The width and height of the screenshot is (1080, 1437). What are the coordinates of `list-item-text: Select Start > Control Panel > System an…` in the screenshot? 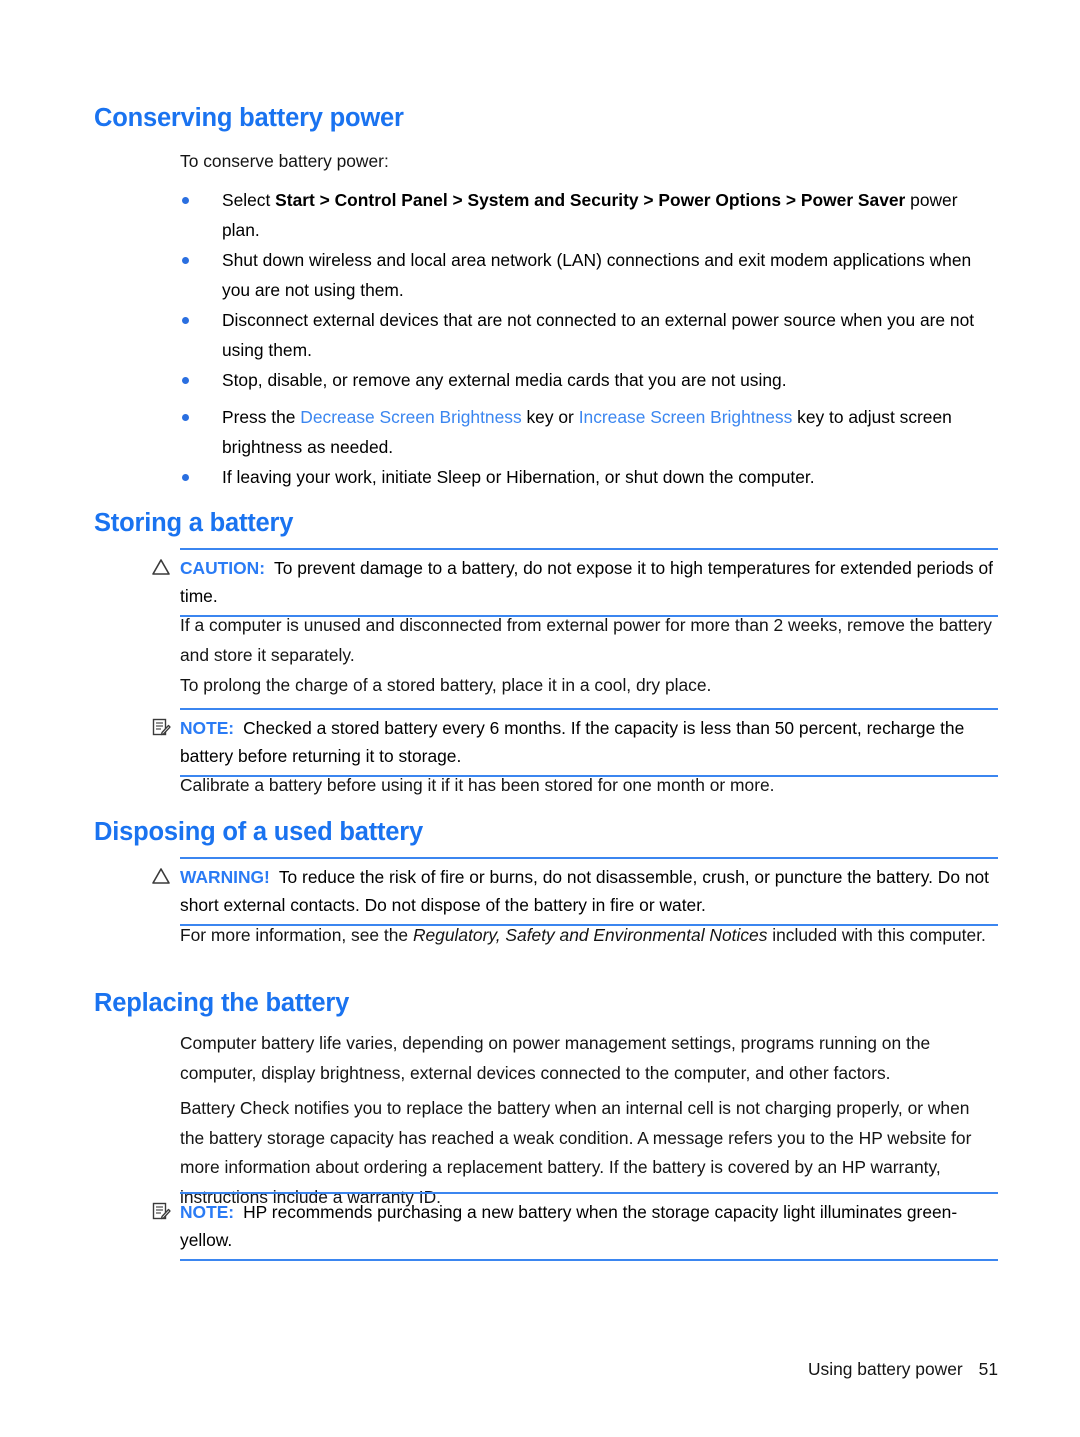 It's located at (590, 215).